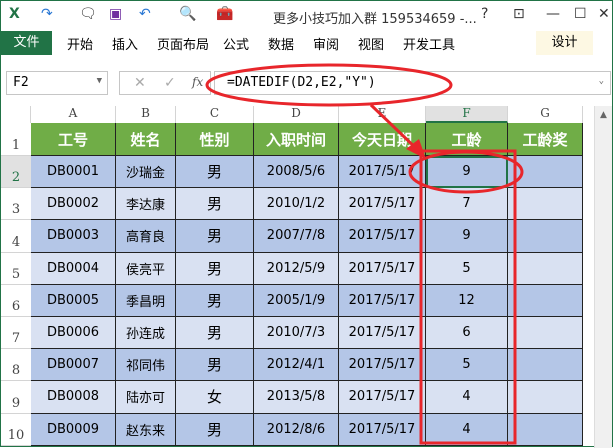  Describe the element at coordinates (296, 397) in the screenshot. I see `table-cell: 2013/5/8` at that location.